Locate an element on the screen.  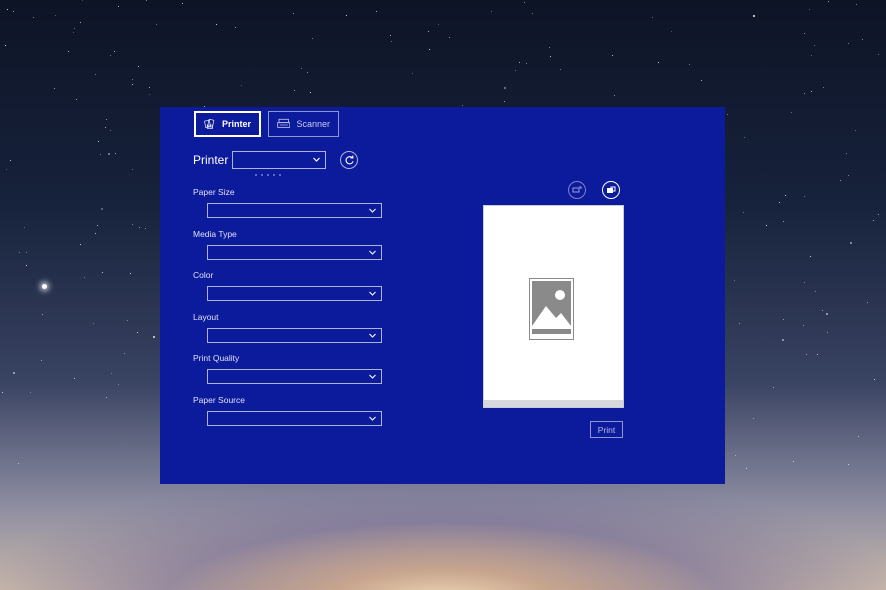
fit-page-icon is located at coordinates (577, 189).